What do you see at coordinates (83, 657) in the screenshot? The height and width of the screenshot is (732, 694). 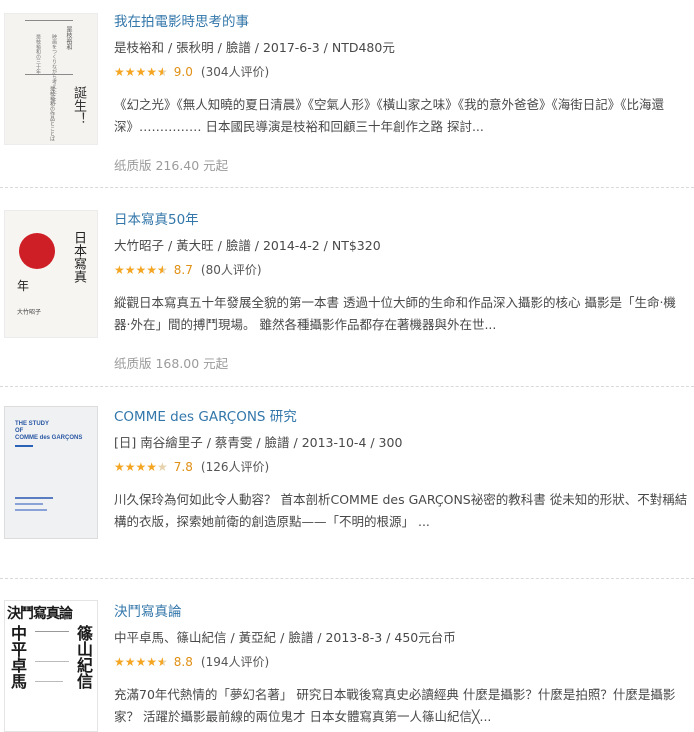 I see `cover-author: 篠山紀信` at bounding box center [83, 657].